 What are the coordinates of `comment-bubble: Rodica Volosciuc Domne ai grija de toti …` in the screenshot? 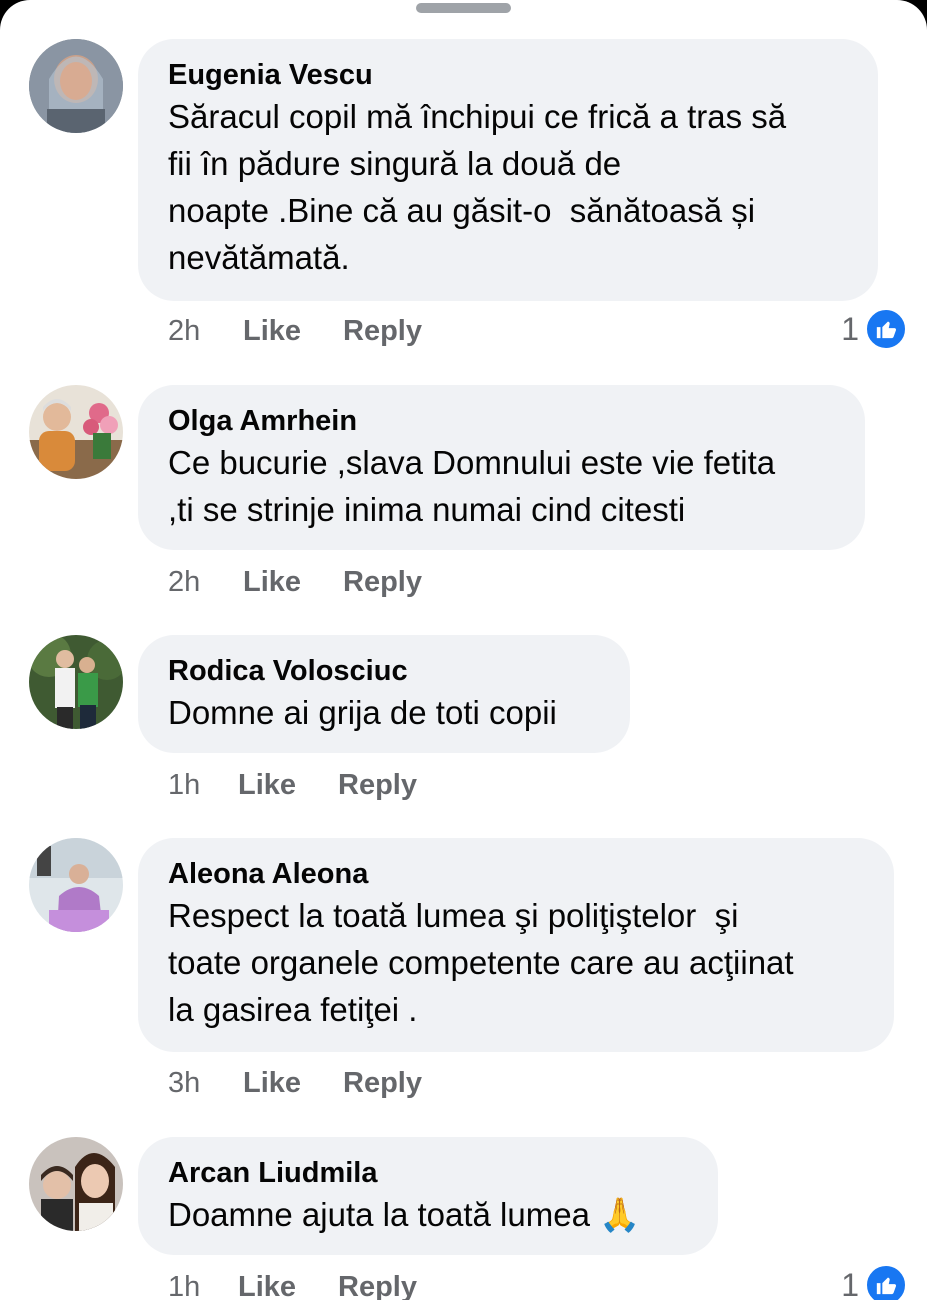 It's located at (384, 694).